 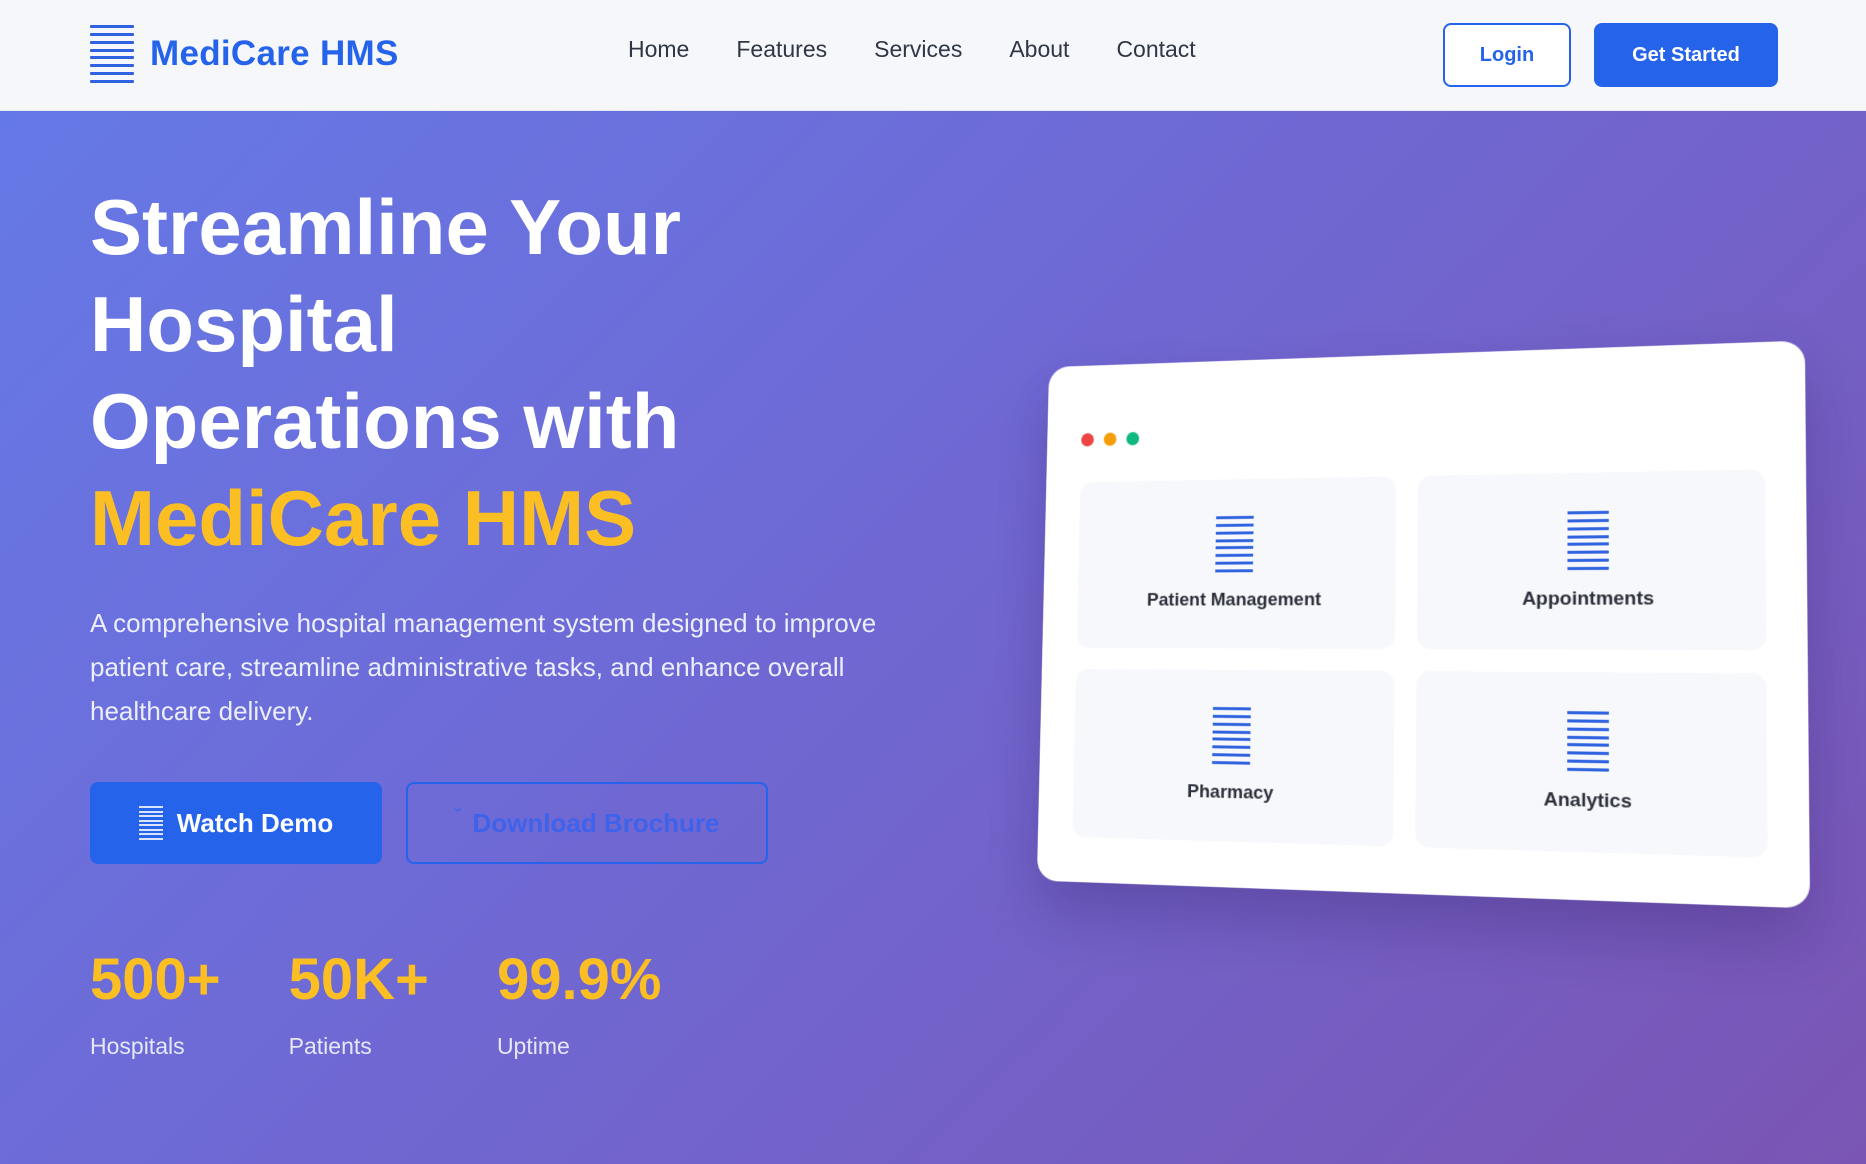 I want to click on download-icon: ˇ, so click(x=457, y=815).